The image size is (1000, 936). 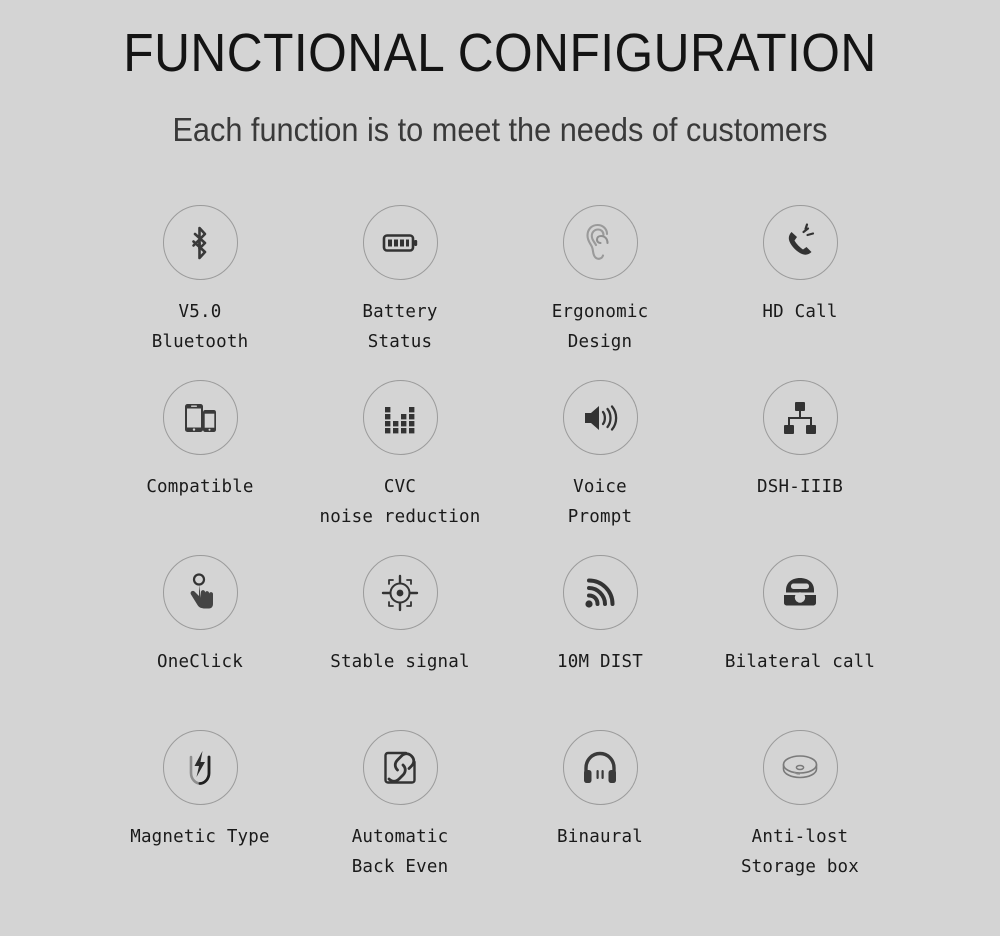 What do you see at coordinates (600, 502) in the screenshot?
I see `feature-label: Voice Prompt` at bounding box center [600, 502].